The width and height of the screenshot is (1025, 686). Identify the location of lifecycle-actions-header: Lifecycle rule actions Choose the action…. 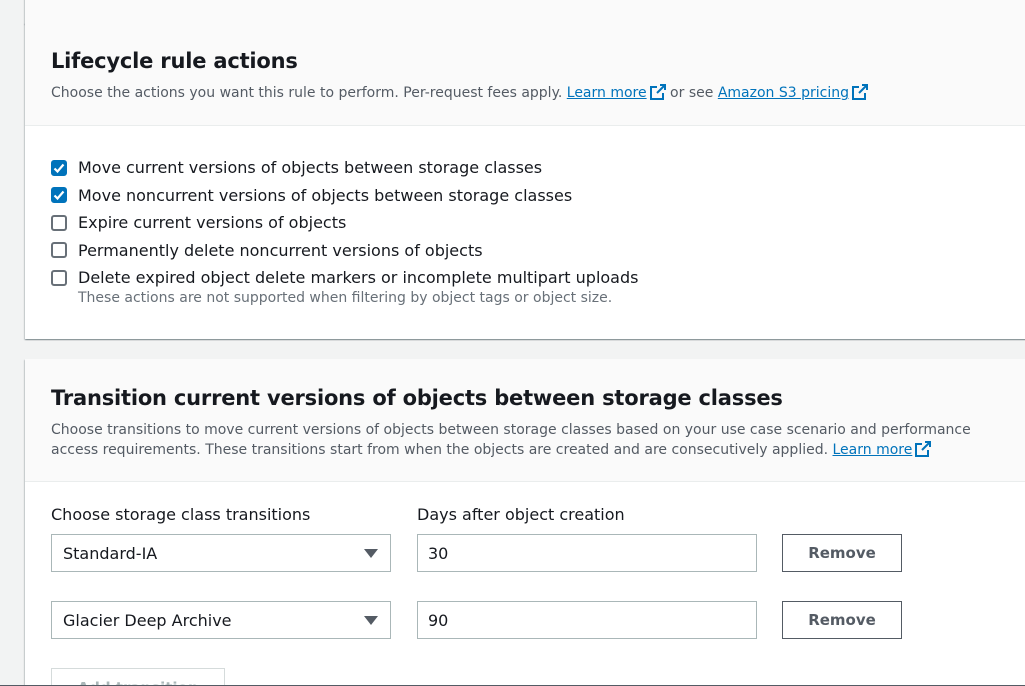
(525, 74).